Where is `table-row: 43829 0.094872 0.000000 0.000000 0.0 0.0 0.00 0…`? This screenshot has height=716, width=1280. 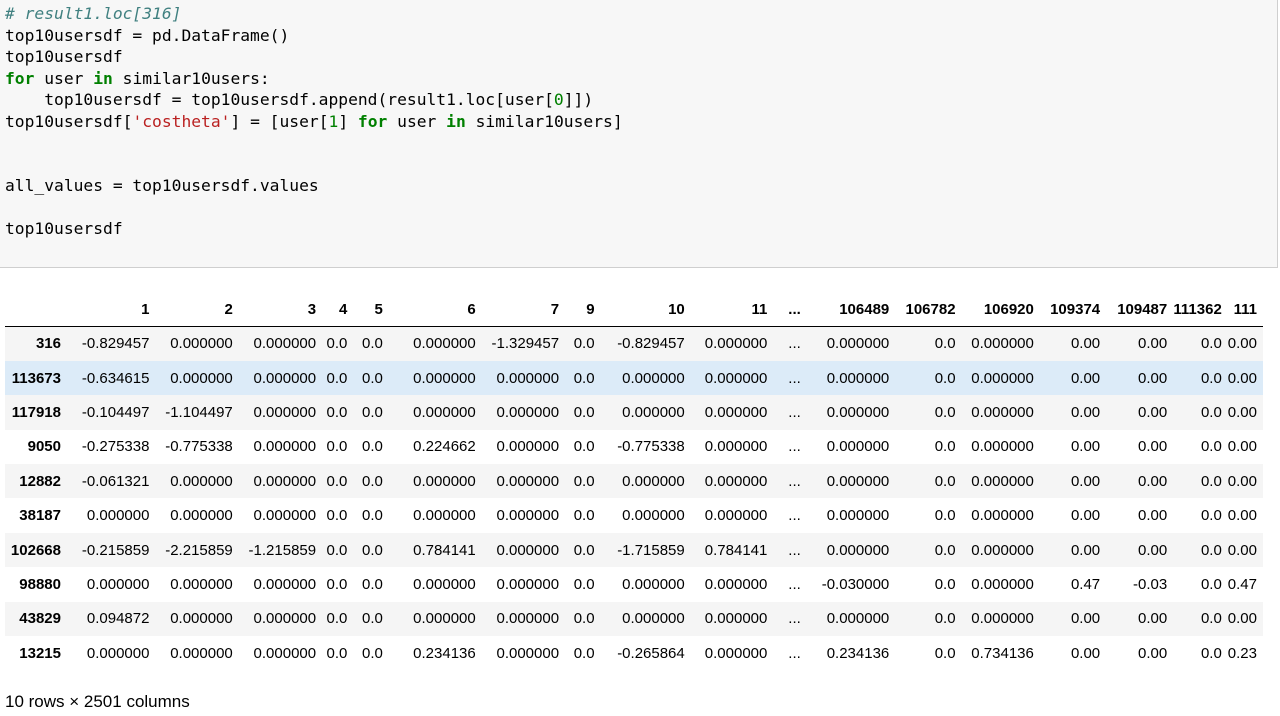 table-row: 43829 0.094872 0.000000 0.000000 0.0 0.0 0.00 0… is located at coordinates (634, 619).